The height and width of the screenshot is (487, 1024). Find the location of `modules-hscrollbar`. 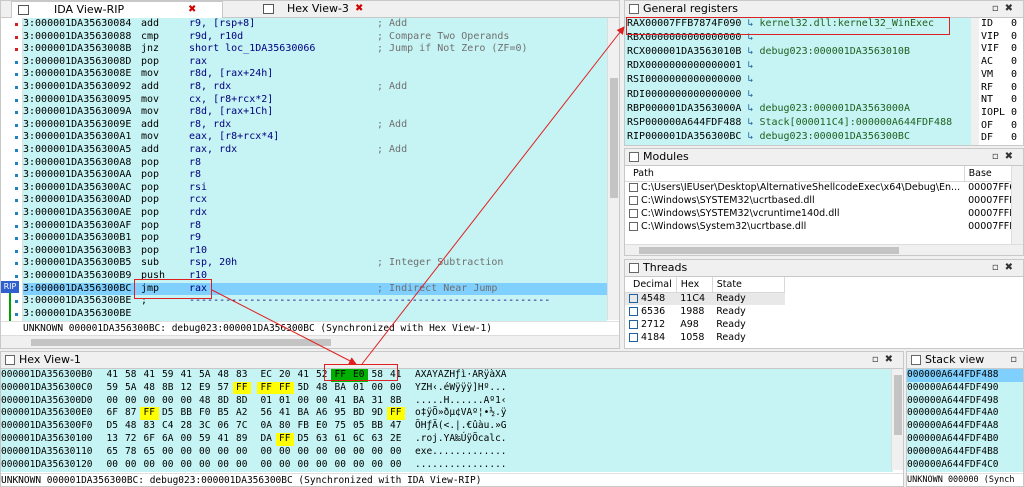

modules-hscrollbar is located at coordinates (824, 249).